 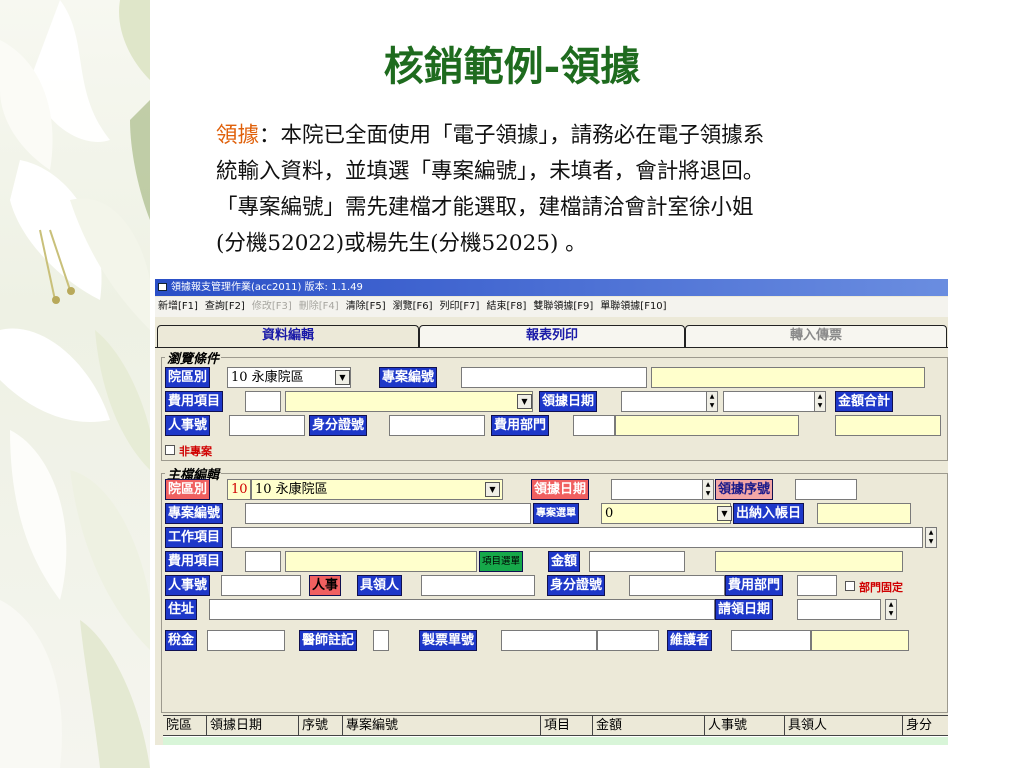 What do you see at coordinates (577, 537) in the screenshot?
I see `main-work-item-input` at bounding box center [577, 537].